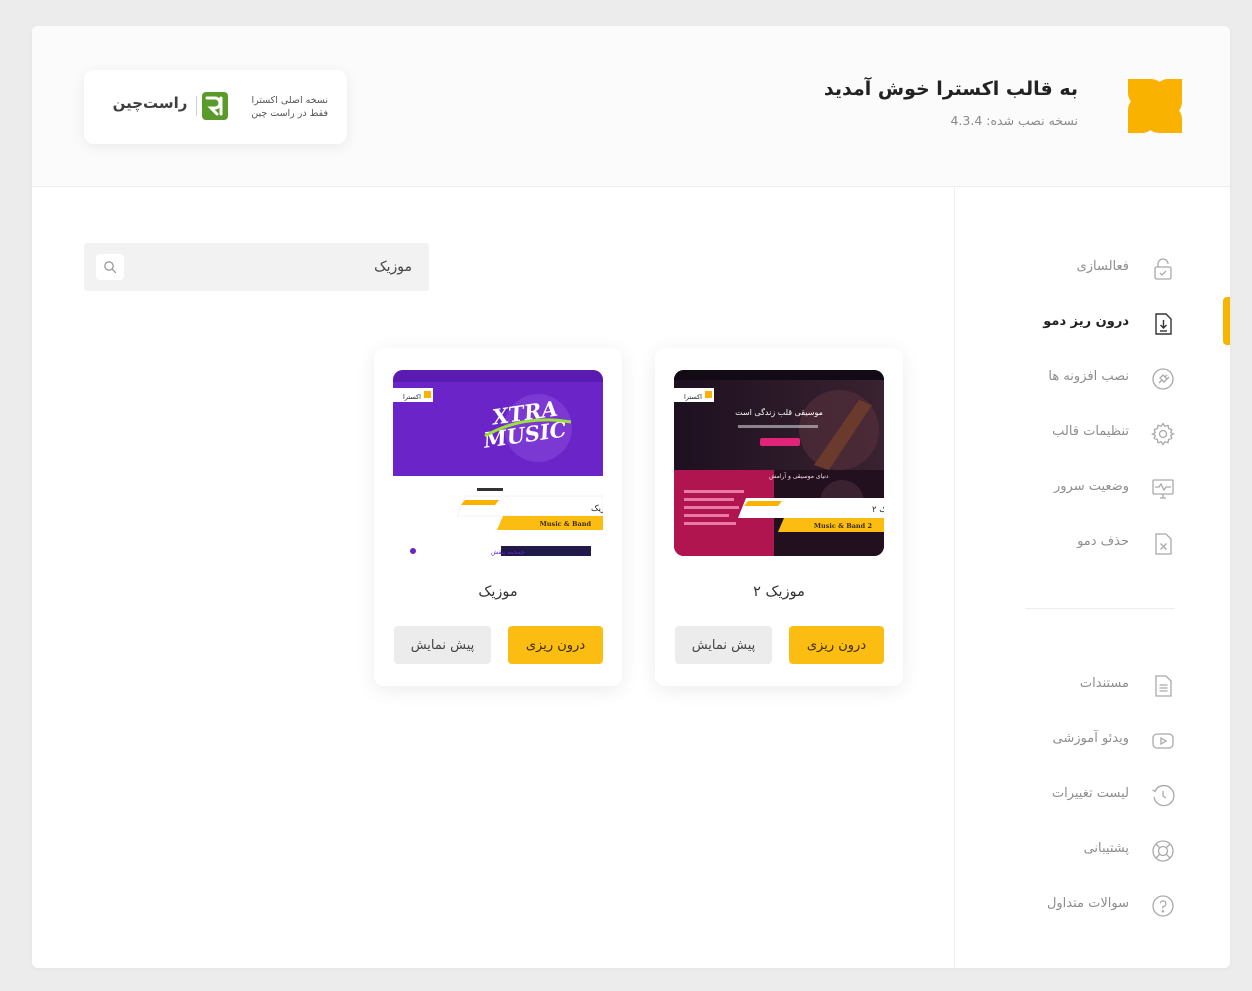  I want to click on search-button, so click(110, 267).